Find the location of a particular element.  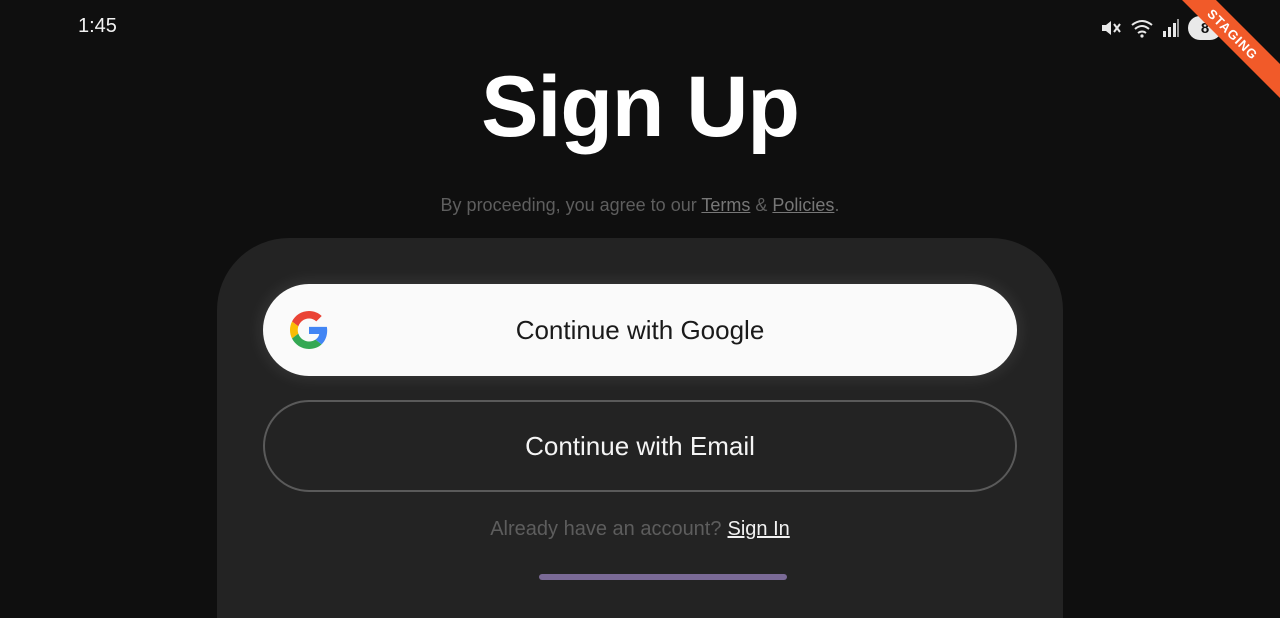

agreement-prefix: By proceeding, you agree to our is located at coordinates (571, 205).